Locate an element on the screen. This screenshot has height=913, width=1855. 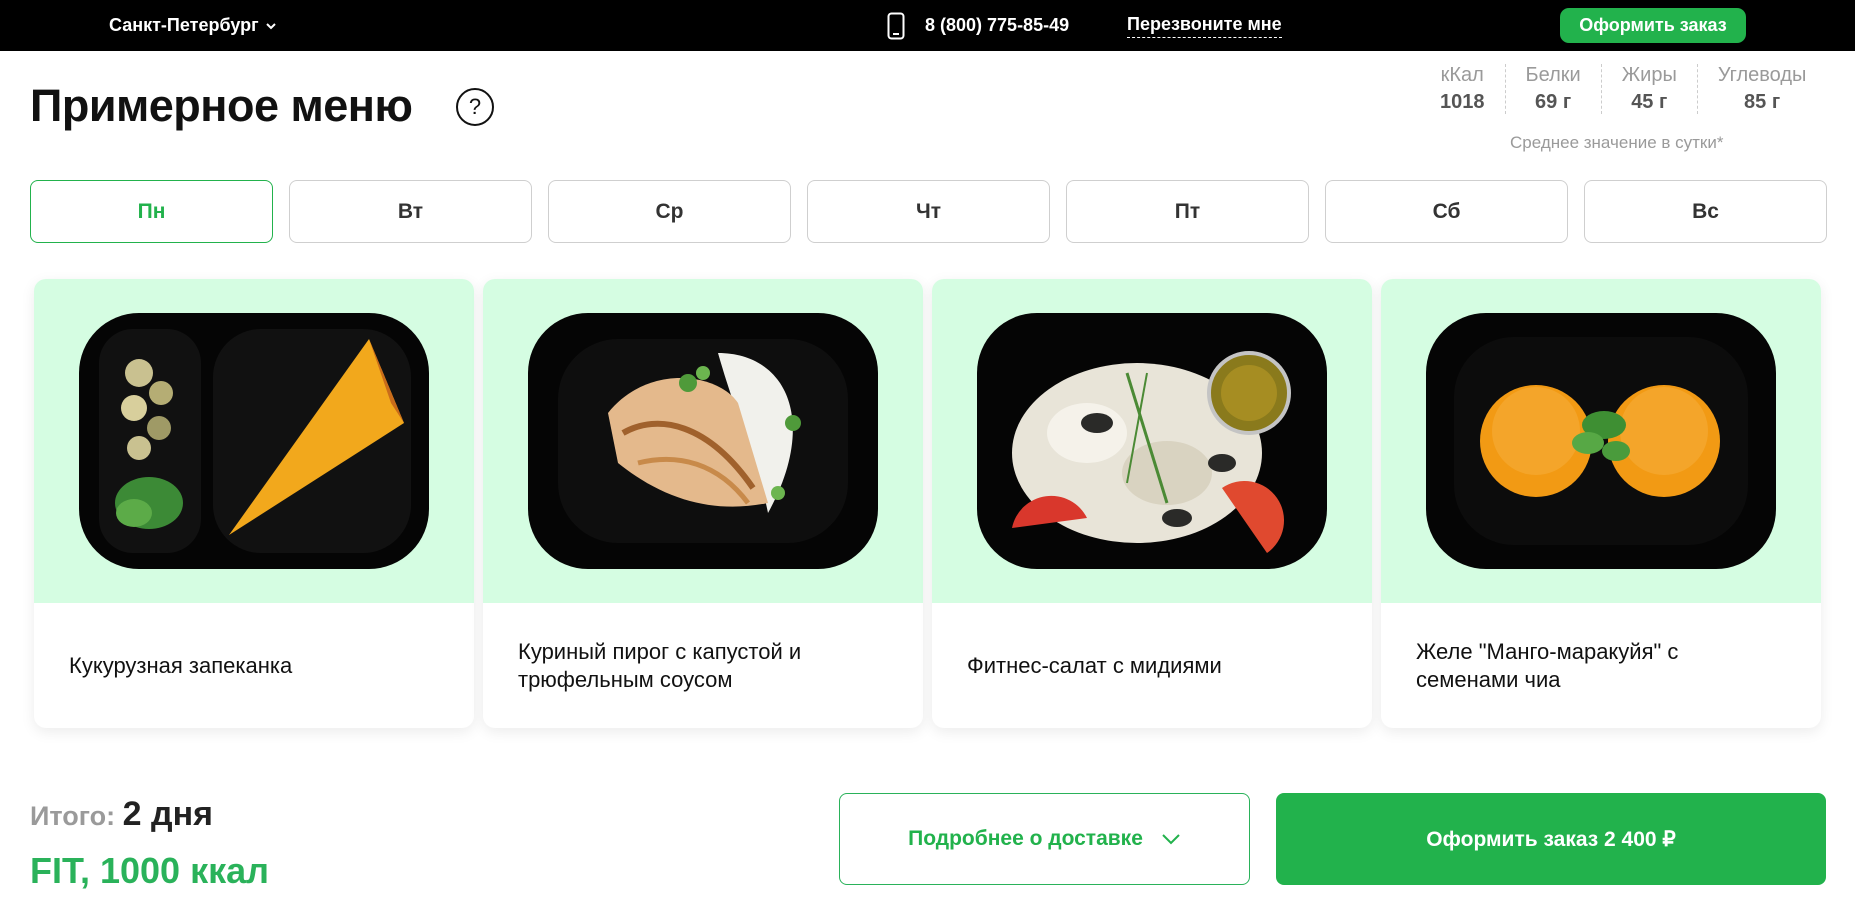
nutrition-label: Углеводы is located at coordinates (1762, 75).